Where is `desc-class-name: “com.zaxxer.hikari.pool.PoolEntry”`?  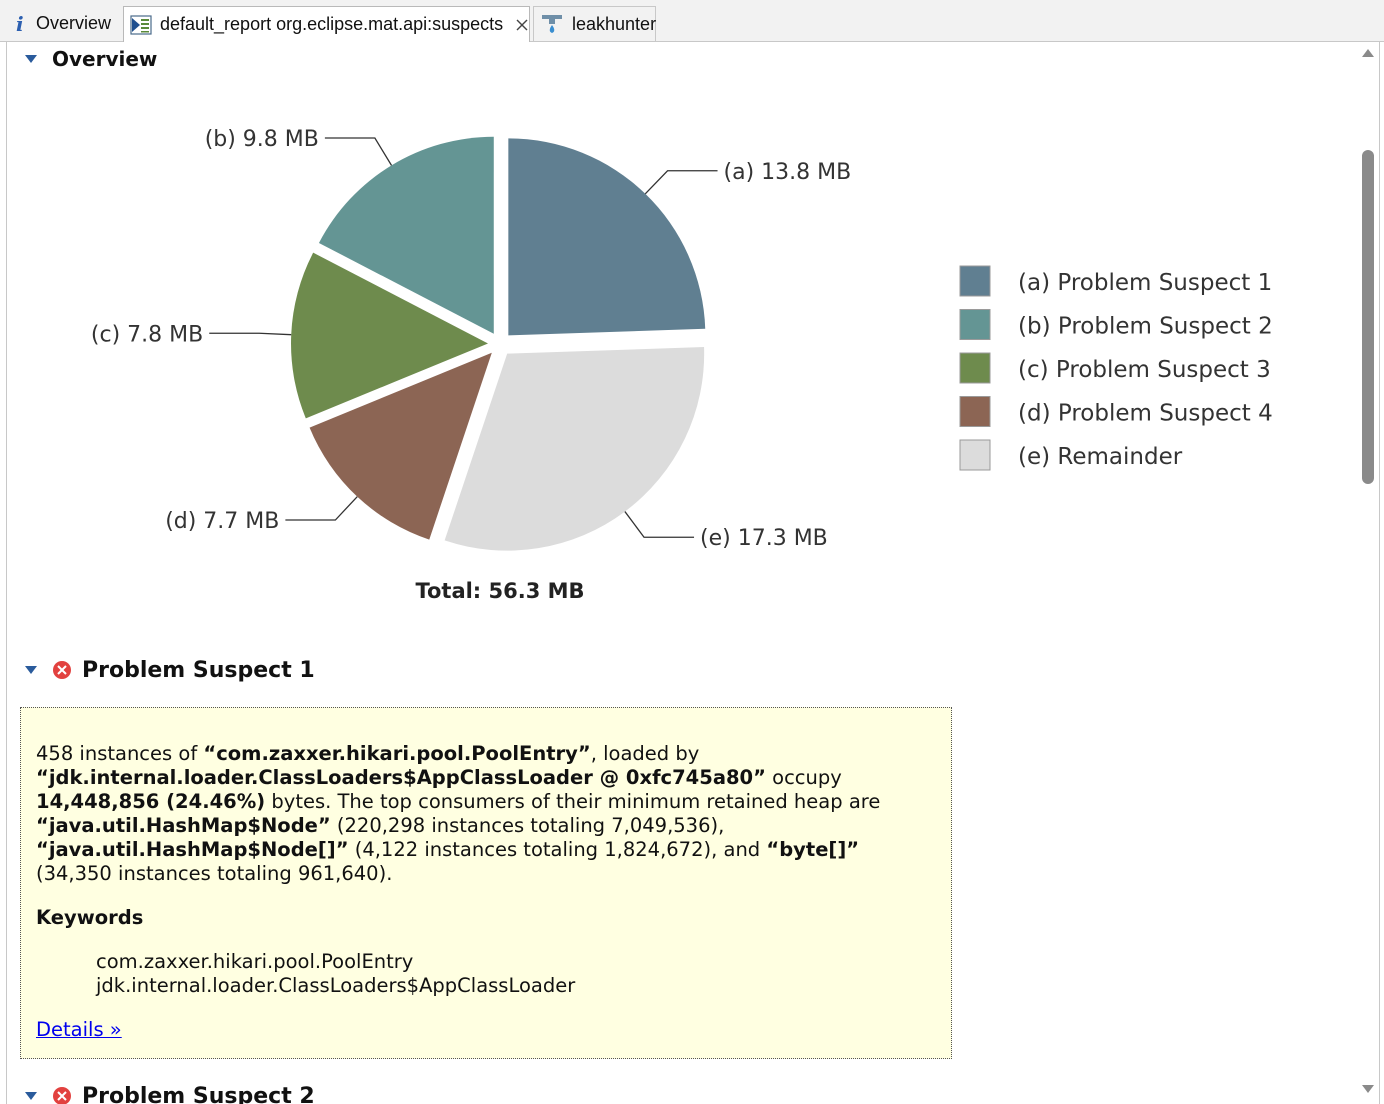
desc-class-name: “com.zaxxer.hikari.pool.PoolEntry” is located at coordinates (397, 753).